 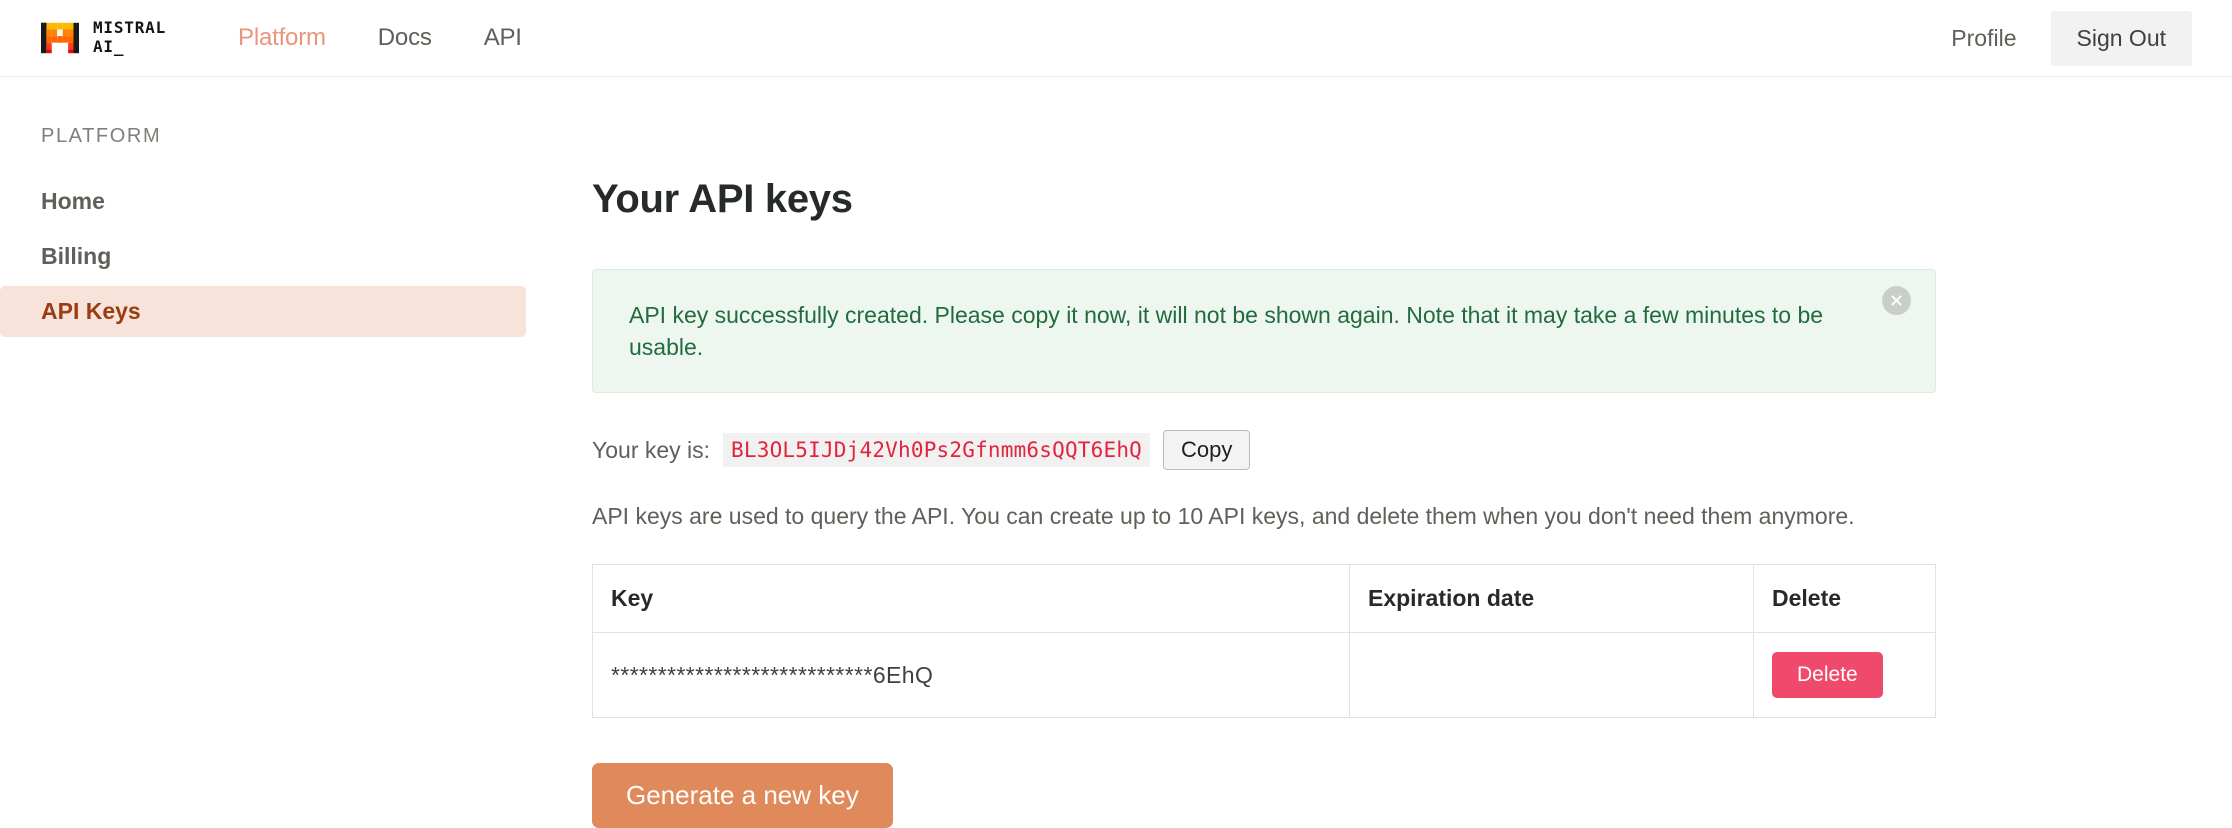 I want to click on sign-out-button: Sign Out, so click(x=2121, y=38).